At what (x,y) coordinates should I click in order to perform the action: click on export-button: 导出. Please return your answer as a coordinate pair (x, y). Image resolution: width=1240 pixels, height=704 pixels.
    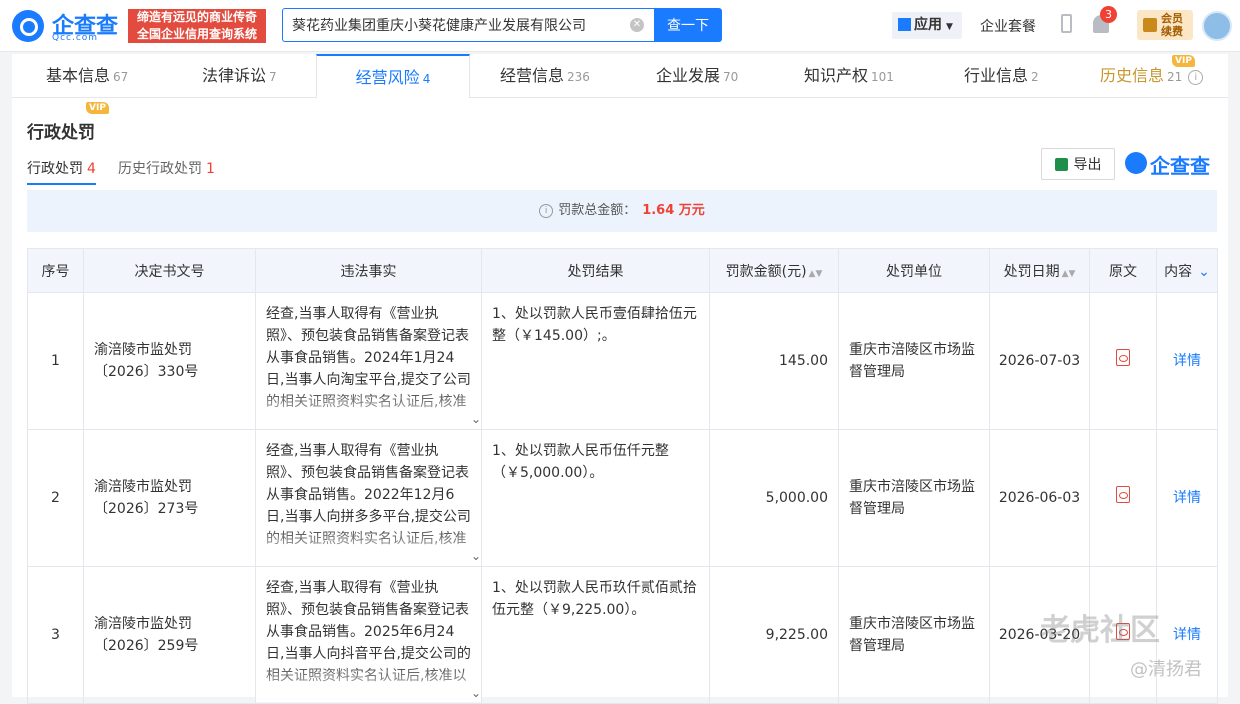
    Looking at the image, I should click on (1078, 164).